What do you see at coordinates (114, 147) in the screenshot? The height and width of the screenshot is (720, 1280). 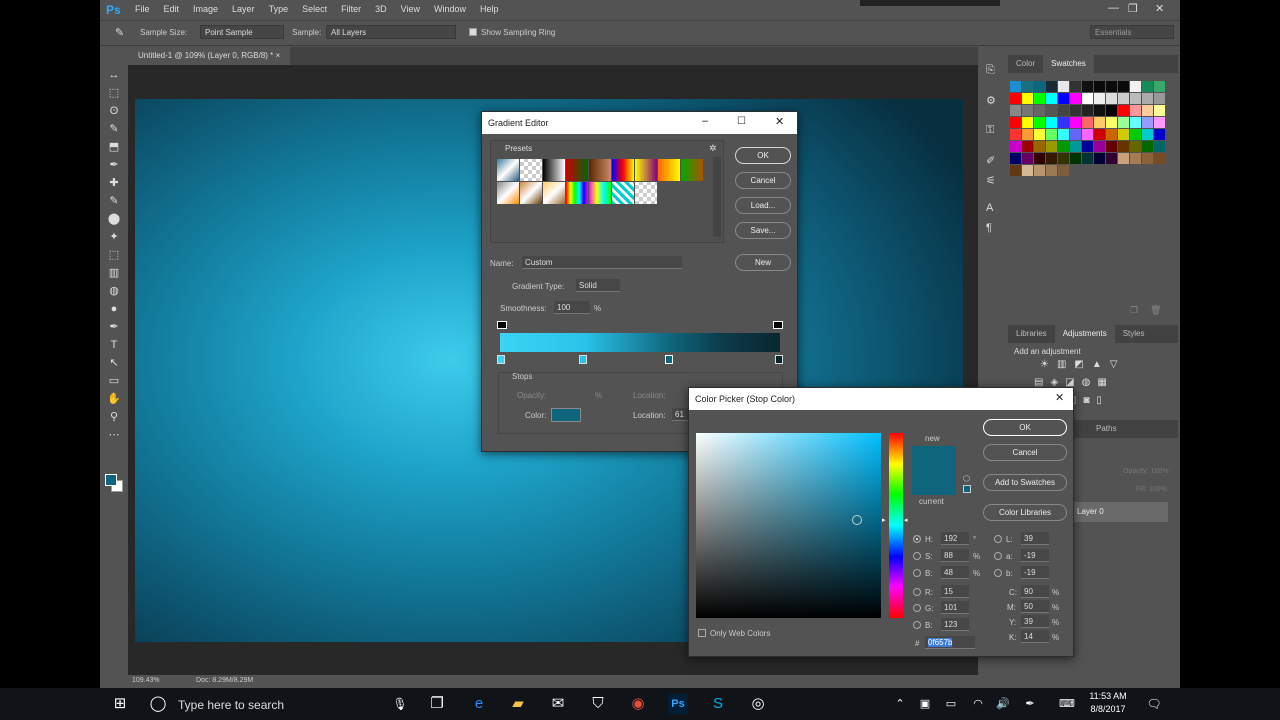 I see `tool-icon-4: ⬒` at bounding box center [114, 147].